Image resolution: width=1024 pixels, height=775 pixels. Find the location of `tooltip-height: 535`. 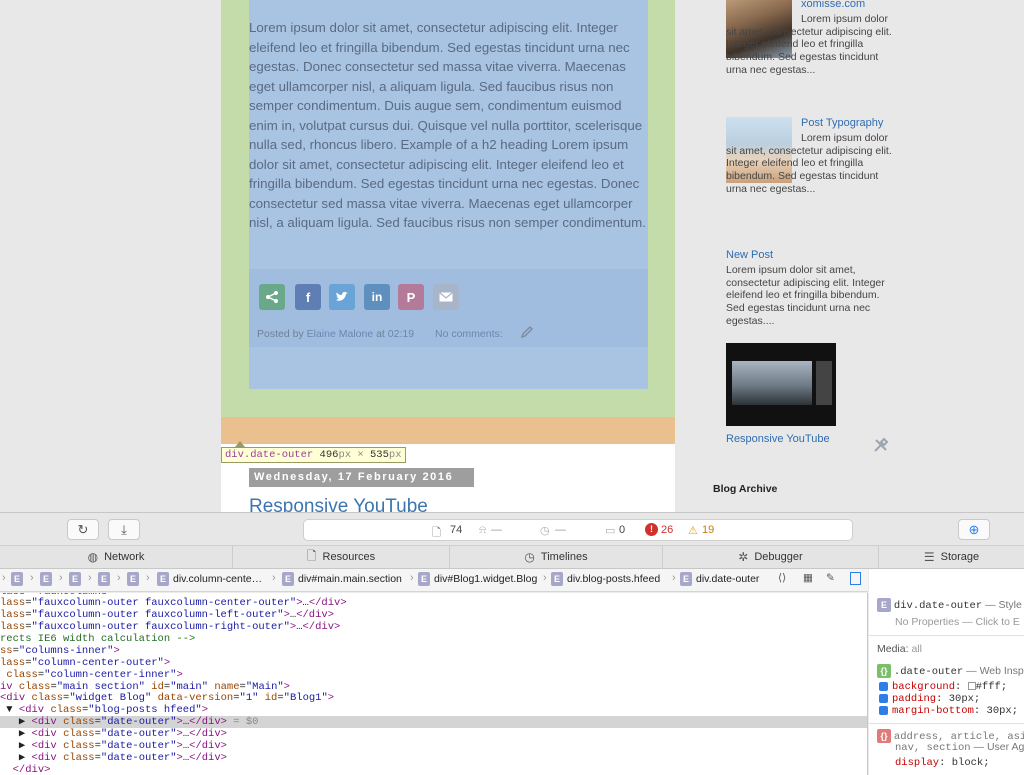

tooltip-height: 535 is located at coordinates (379, 455).